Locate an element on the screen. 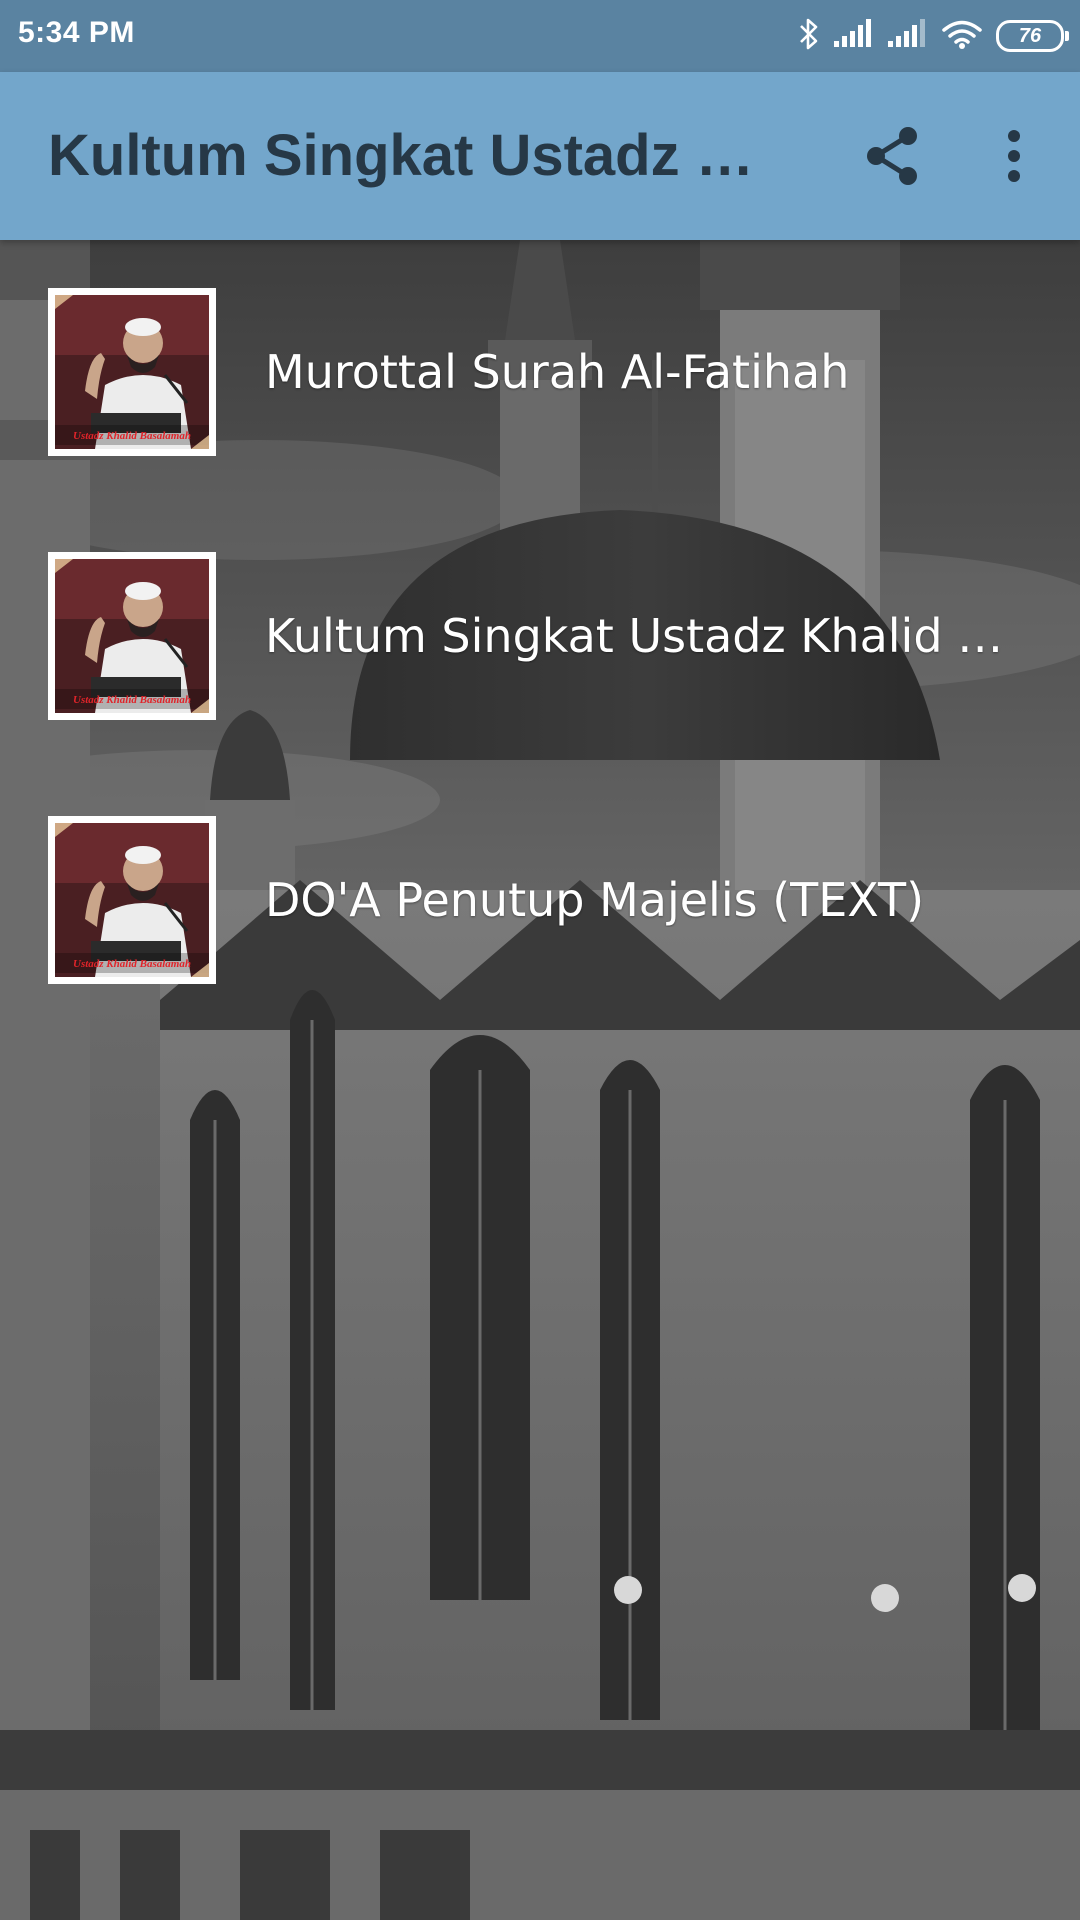 The height and width of the screenshot is (1920, 1080). battery-level: 76 is located at coordinates (1030, 35).